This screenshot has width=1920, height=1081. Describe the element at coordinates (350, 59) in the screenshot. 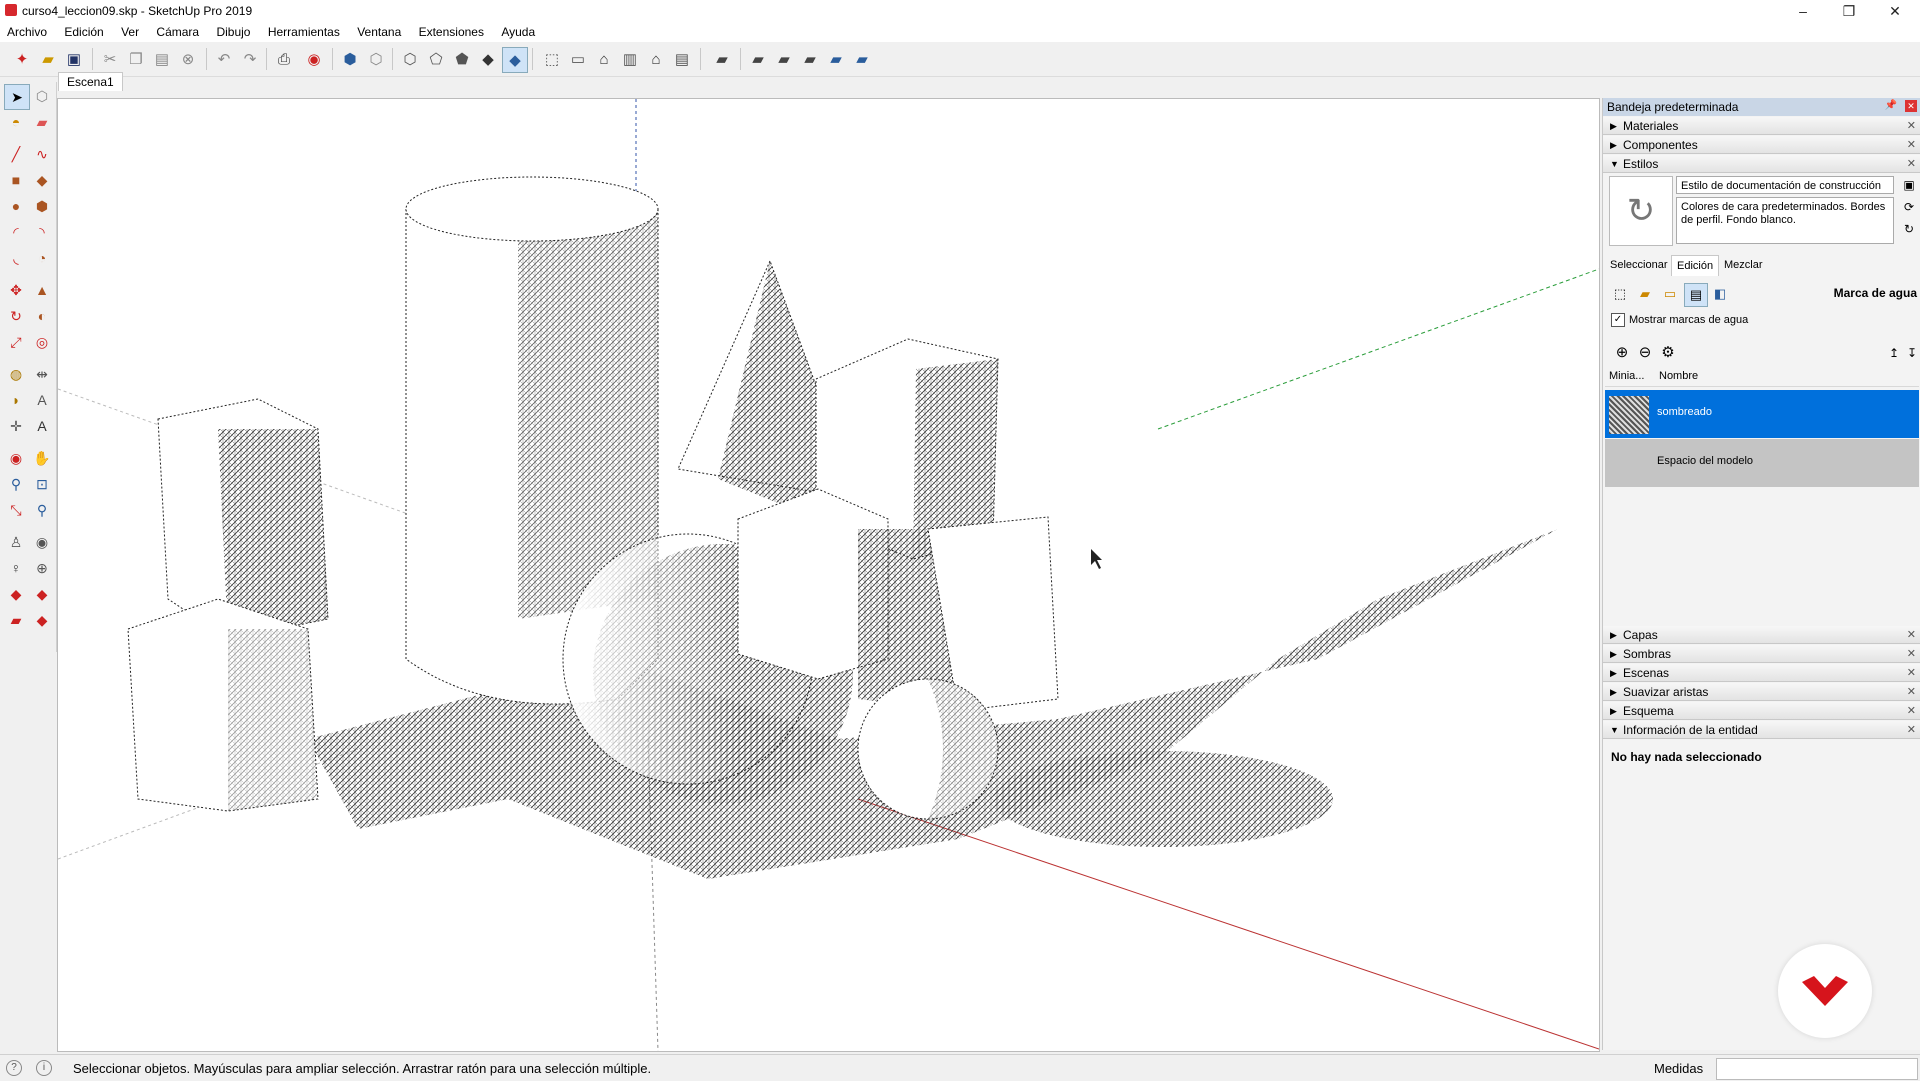

I see `xray-icon: ⬢` at that location.